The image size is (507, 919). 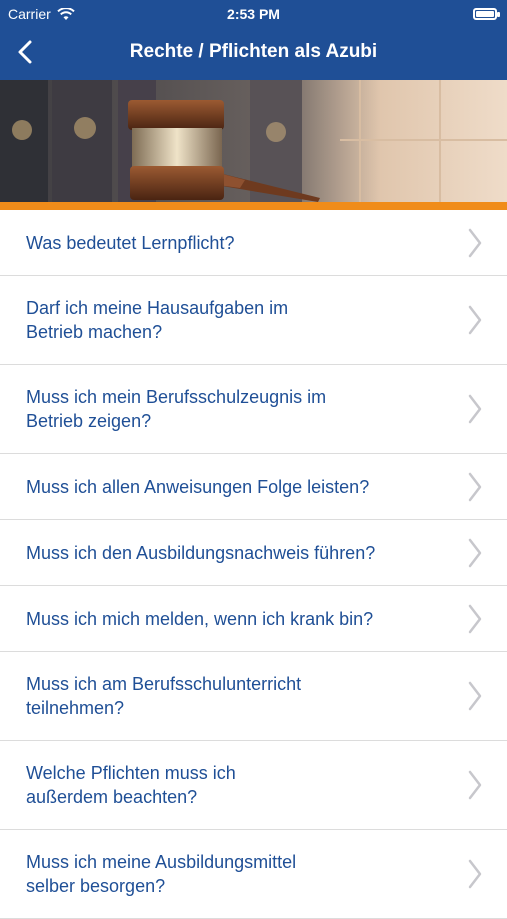 What do you see at coordinates (94, 332) in the screenshot?
I see `question-line: Betrieb machen?` at bounding box center [94, 332].